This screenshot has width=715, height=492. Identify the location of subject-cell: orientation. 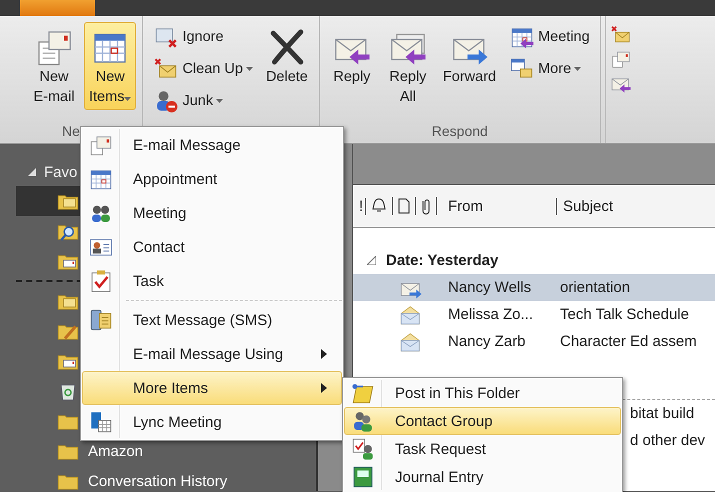
(595, 287).